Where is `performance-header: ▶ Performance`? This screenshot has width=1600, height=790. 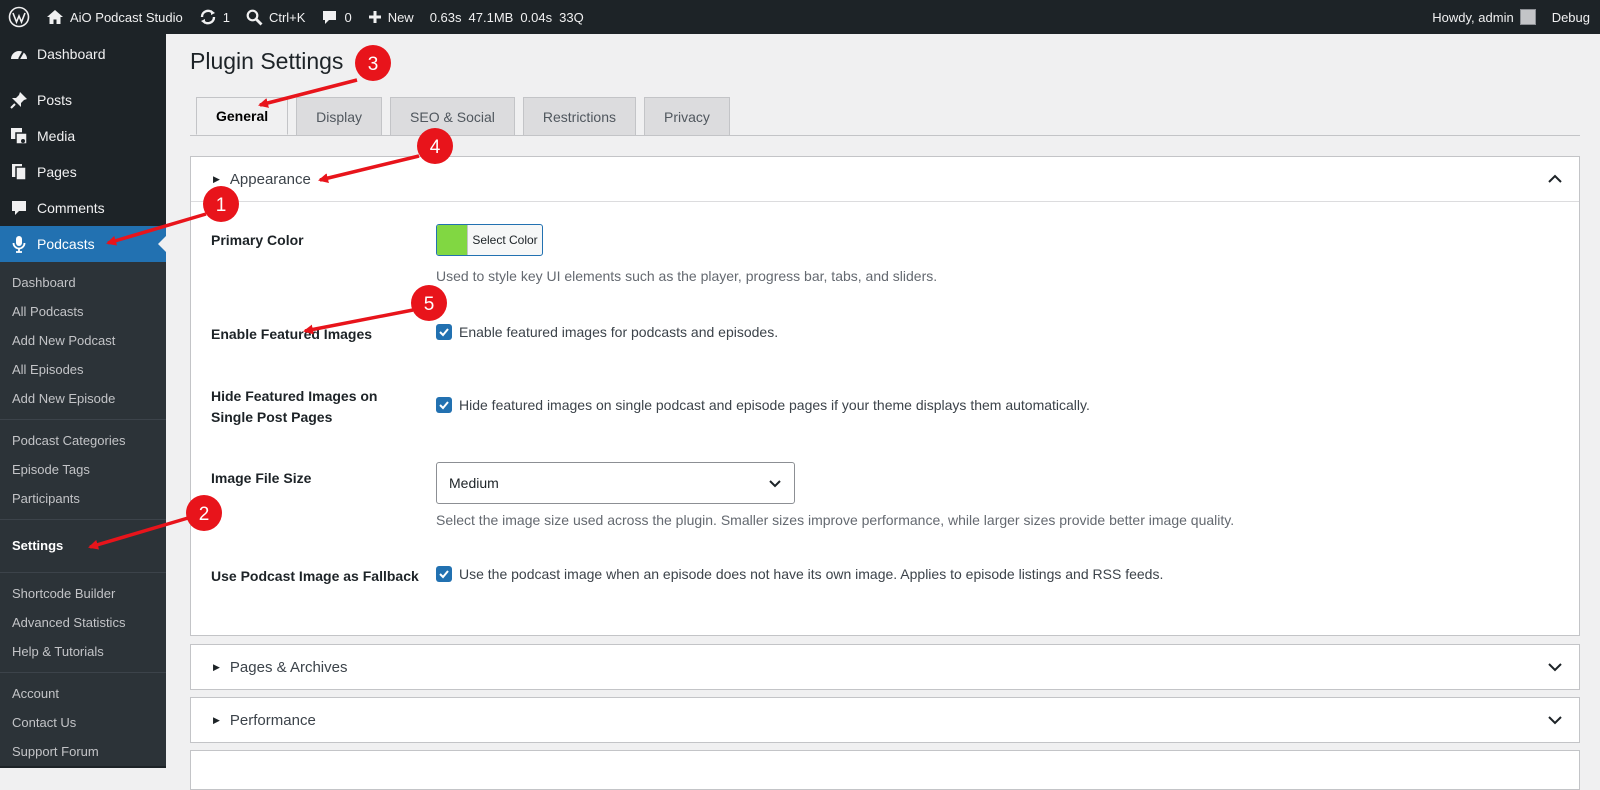 performance-header: ▶ Performance is located at coordinates (885, 720).